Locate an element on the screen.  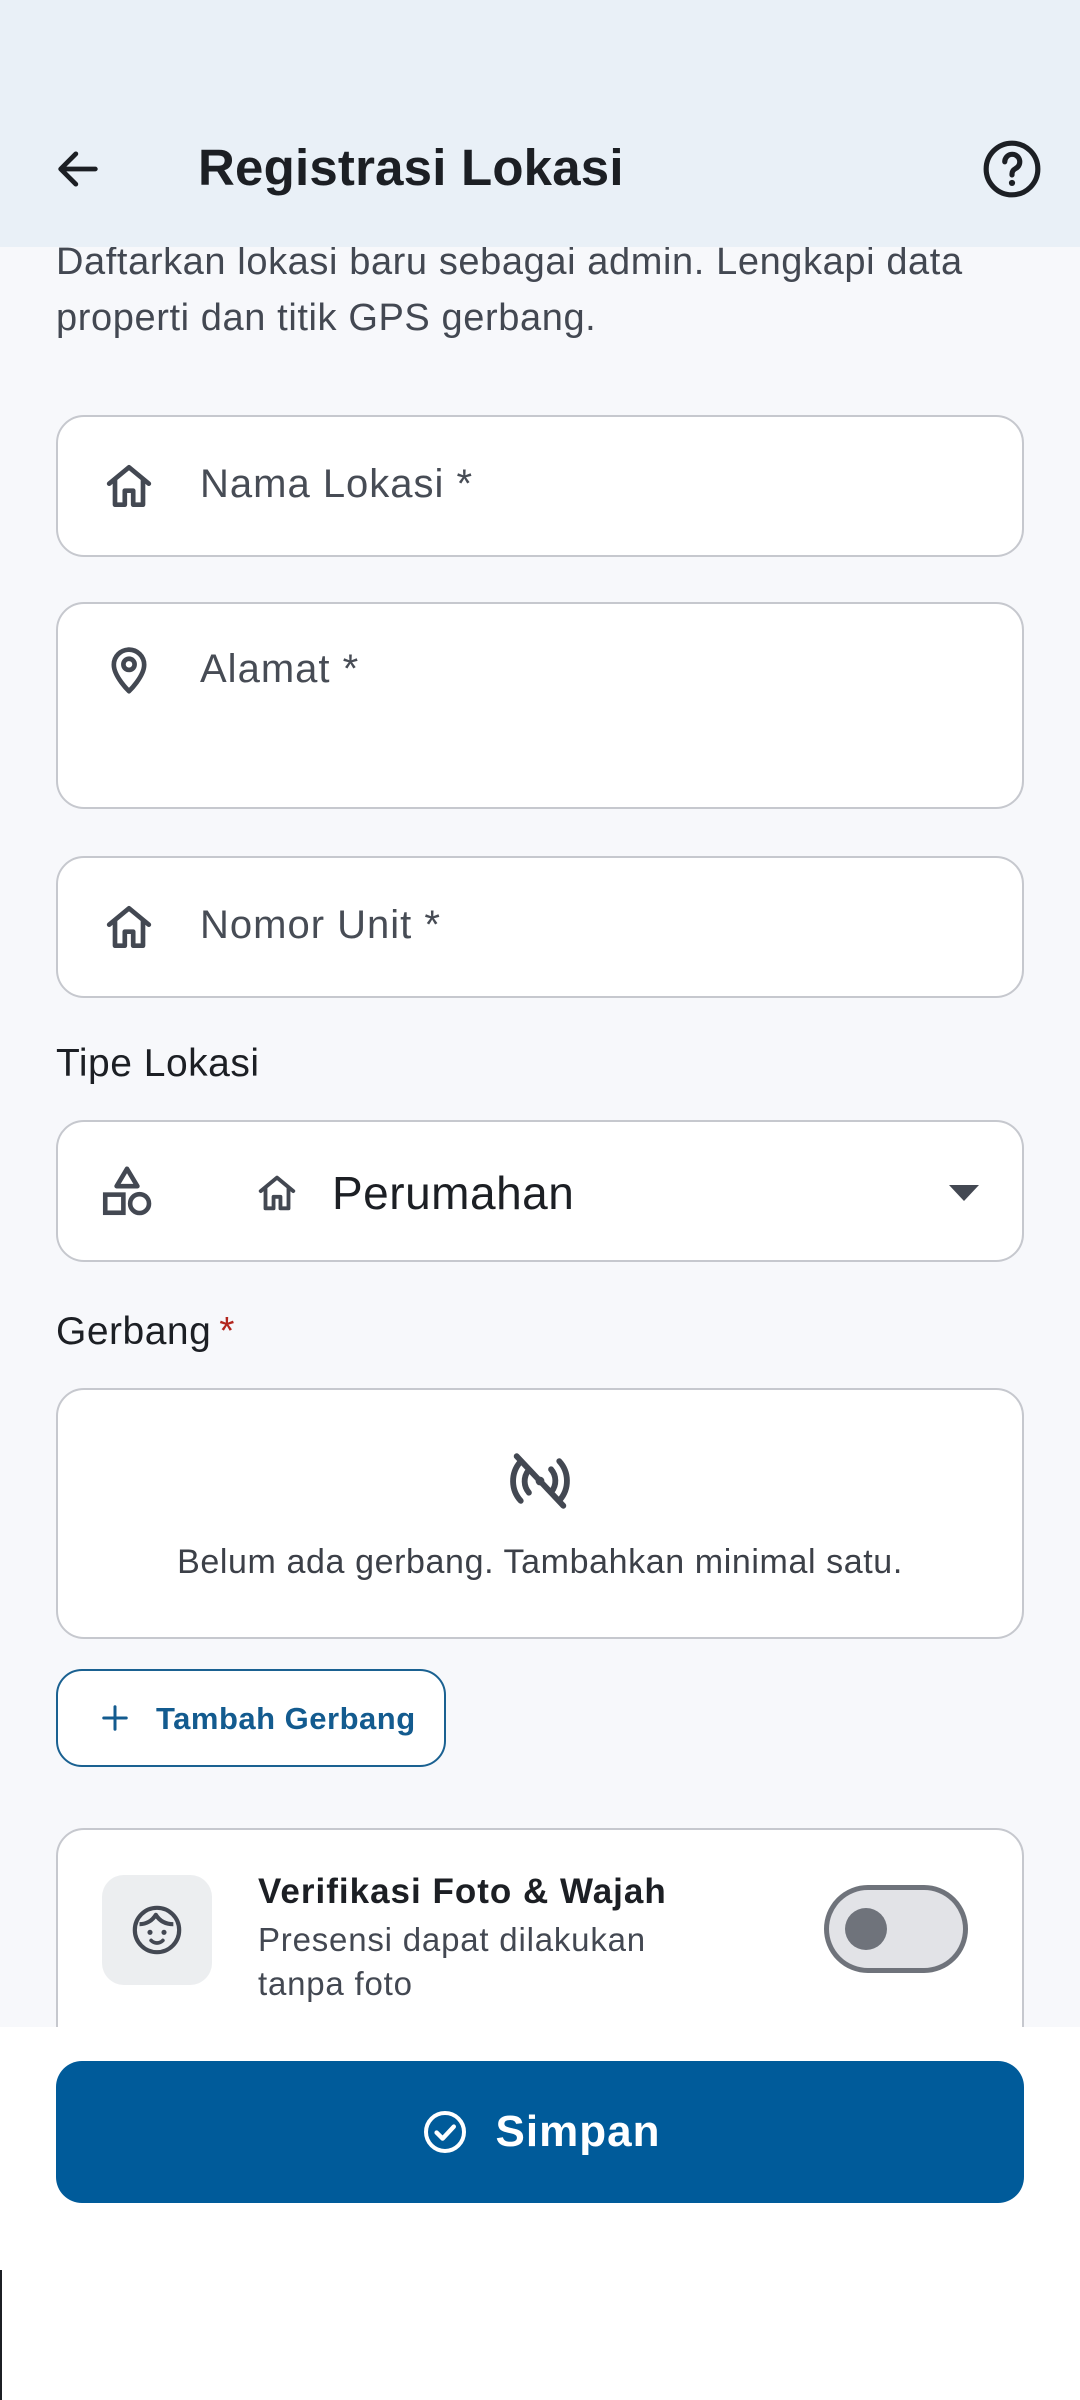
plus-icon is located at coordinates (115, 1718).